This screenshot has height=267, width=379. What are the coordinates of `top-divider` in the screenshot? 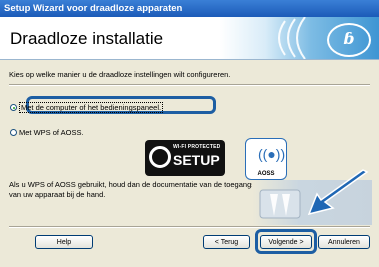 It's located at (189, 85).